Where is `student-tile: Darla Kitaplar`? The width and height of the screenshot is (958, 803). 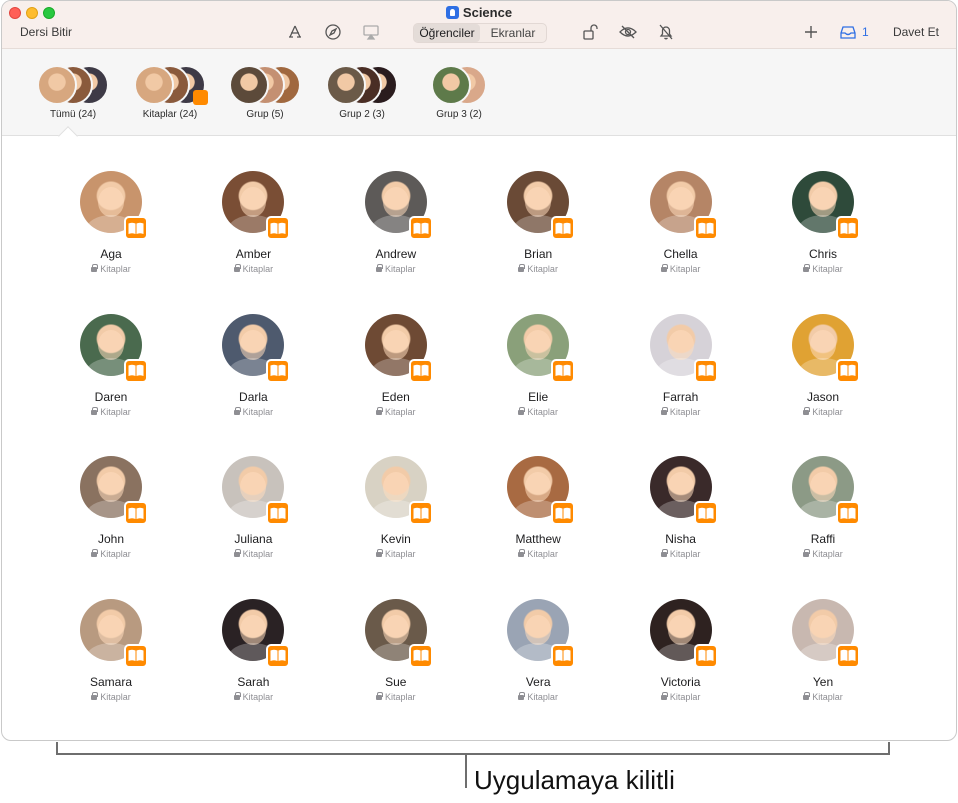
student-tile: Darla Kitaplar is located at coordinates (253, 365).